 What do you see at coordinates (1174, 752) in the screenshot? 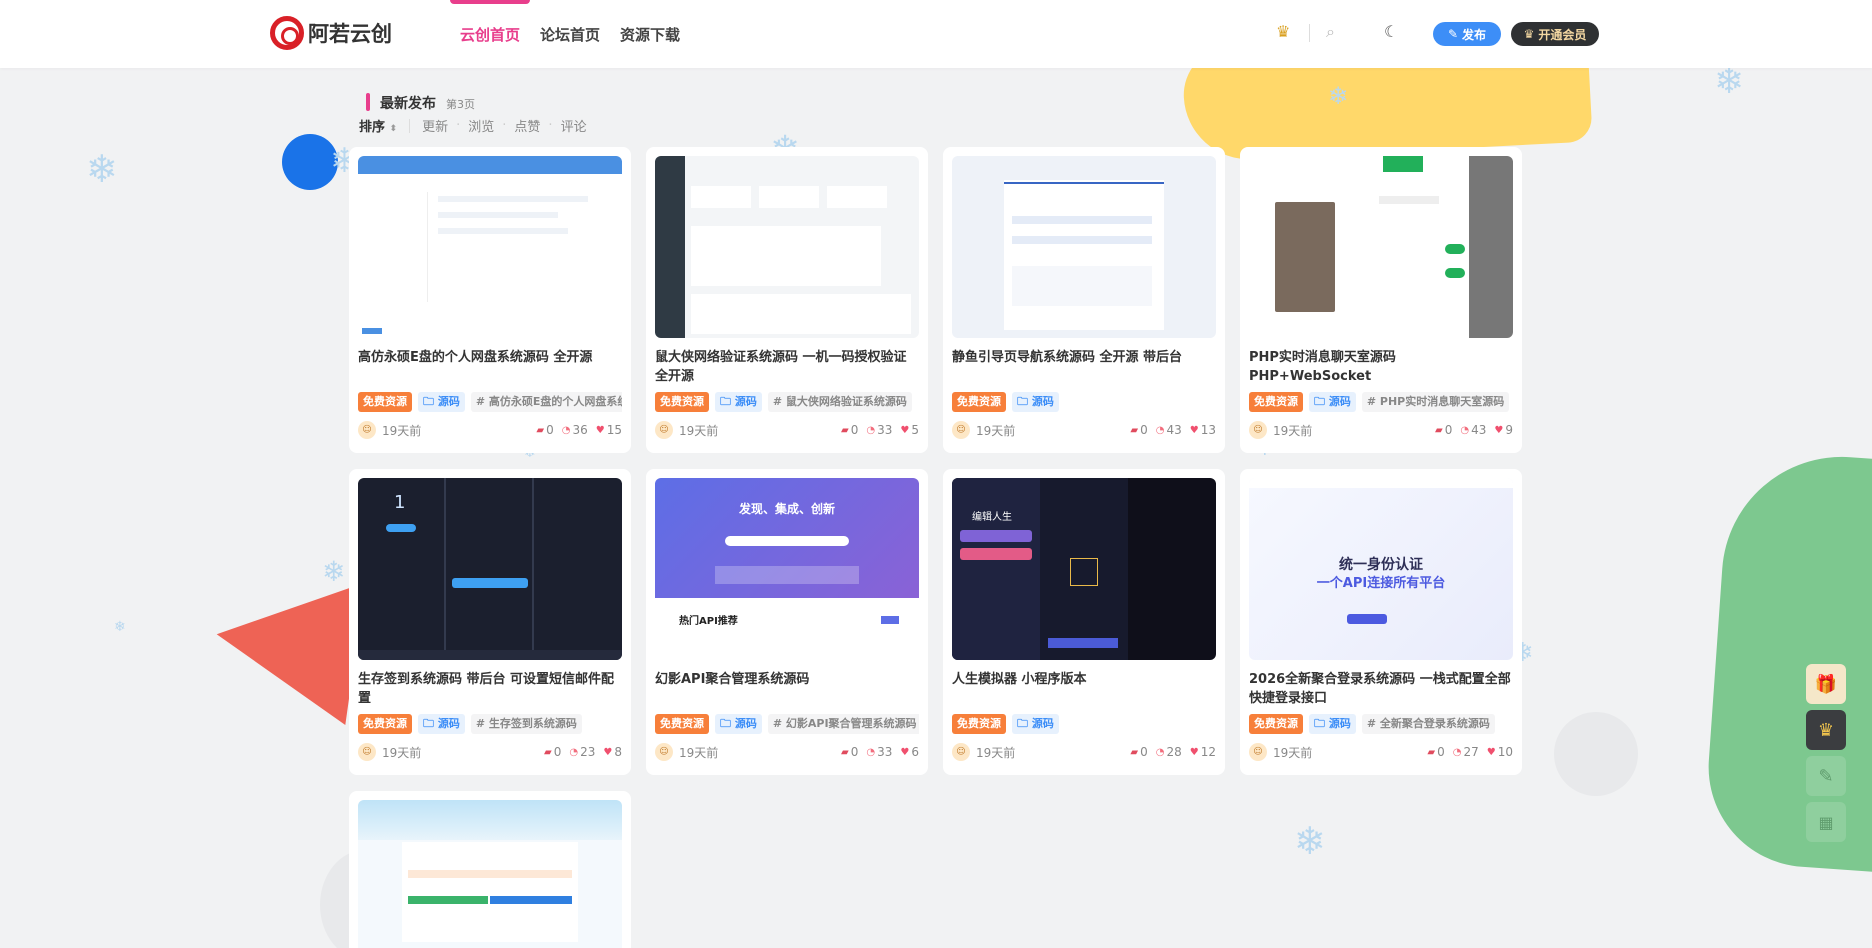
I see `view-value: 28` at bounding box center [1174, 752].